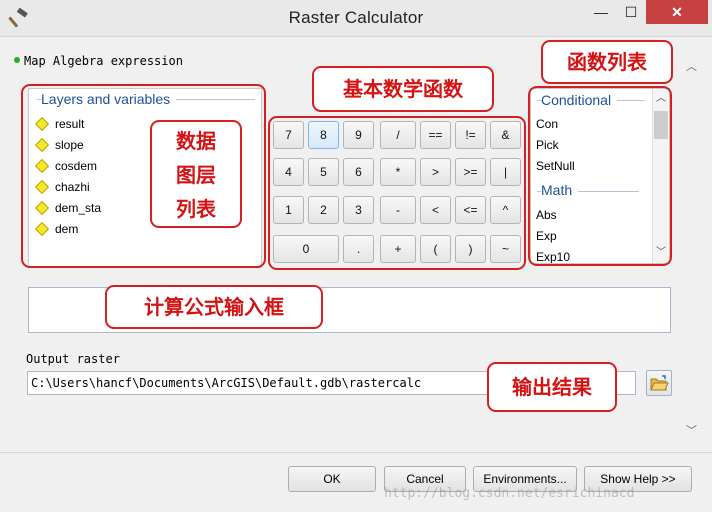 Image resolution: width=712 pixels, height=512 pixels. I want to click on ok-button: OK, so click(332, 479).